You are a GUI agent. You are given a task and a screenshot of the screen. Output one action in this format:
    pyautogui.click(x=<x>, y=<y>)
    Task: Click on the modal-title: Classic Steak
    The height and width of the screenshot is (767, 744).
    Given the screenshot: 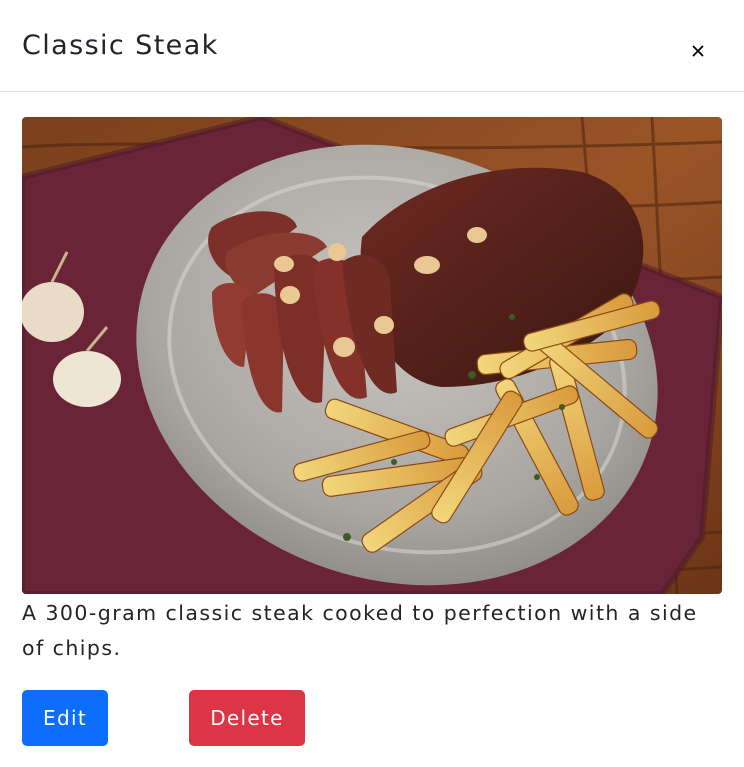 What is the action you would take?
    pyautogui.click(x=120, y=45)
    